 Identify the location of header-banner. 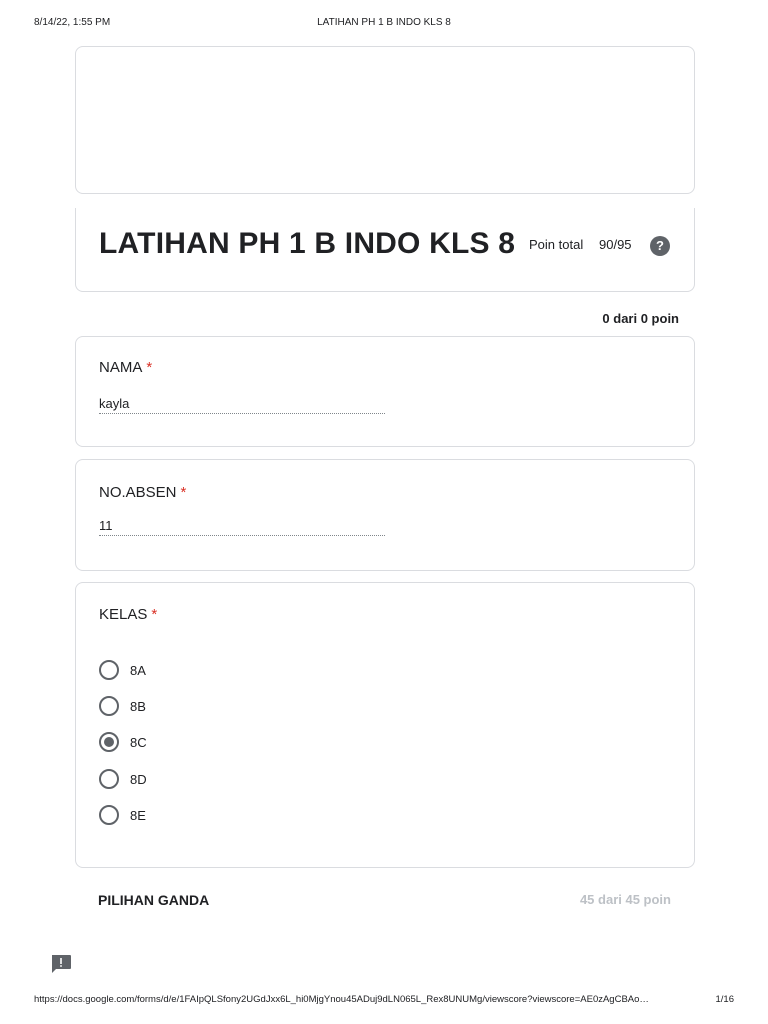
(385, 120).